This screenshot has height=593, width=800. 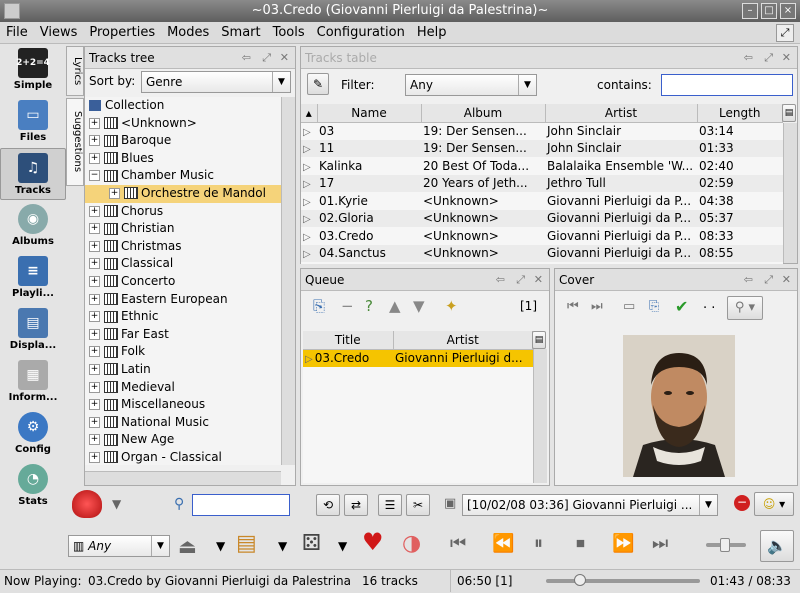 I want to click on clear-queue-icon: ✦, so click(x=451, y=306).